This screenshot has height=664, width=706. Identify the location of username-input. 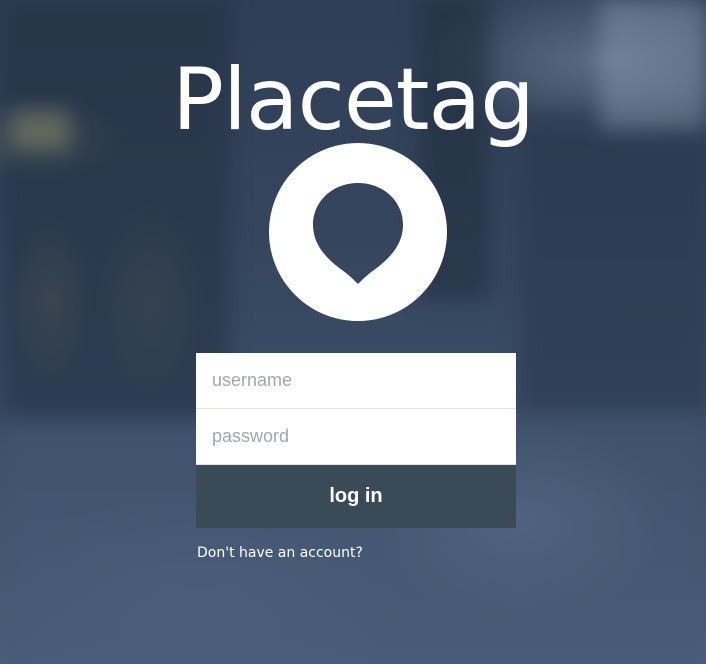
(356, 381).